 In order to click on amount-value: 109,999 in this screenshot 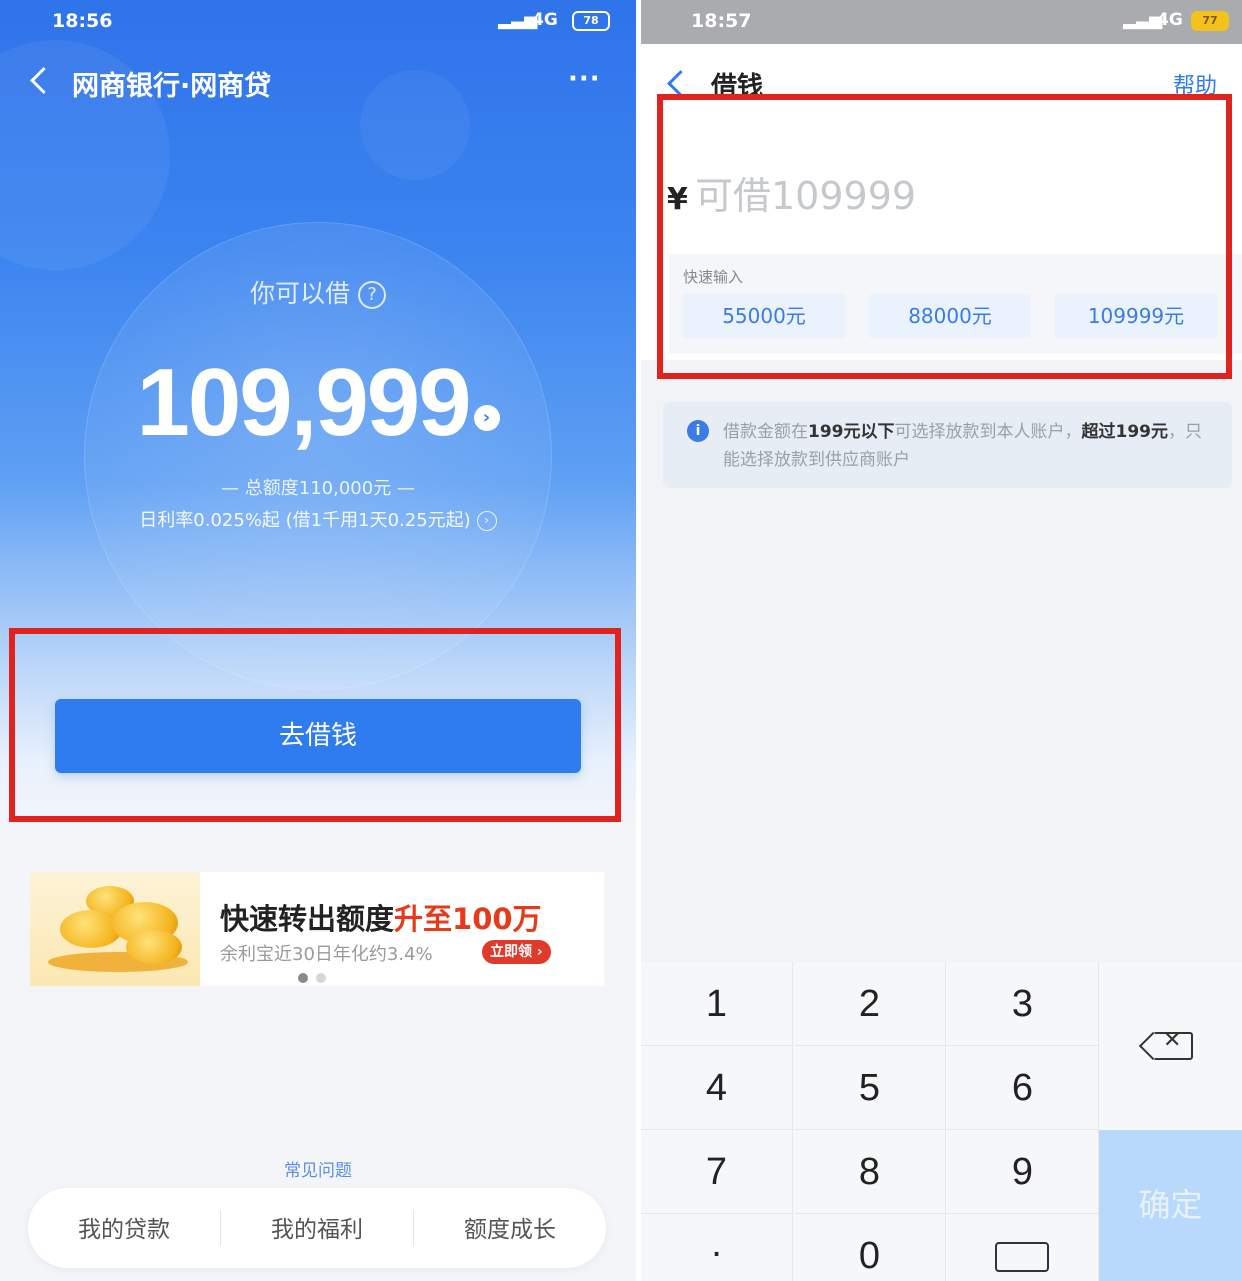, I will do `click(303, 402)`.